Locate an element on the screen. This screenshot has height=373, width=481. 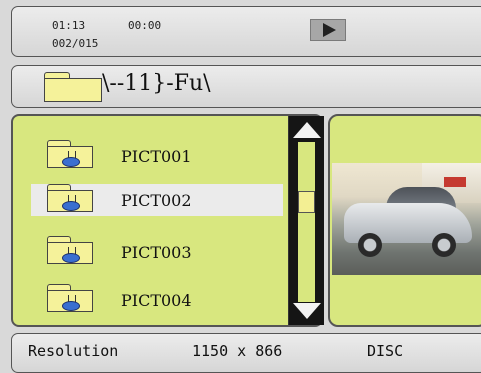
resolution-label: Resolution is located at coordinates (73, 351).